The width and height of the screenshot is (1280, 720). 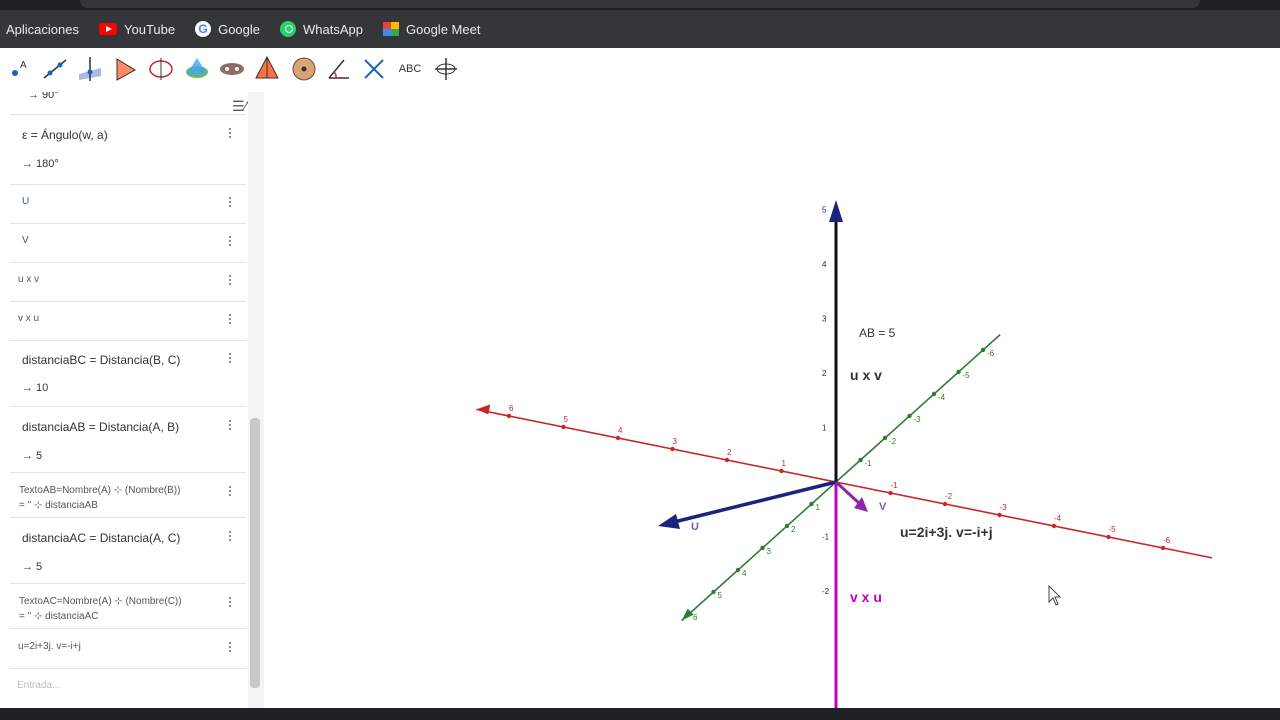 I want to click on algebra-row: U, so click(x=128, y=204).